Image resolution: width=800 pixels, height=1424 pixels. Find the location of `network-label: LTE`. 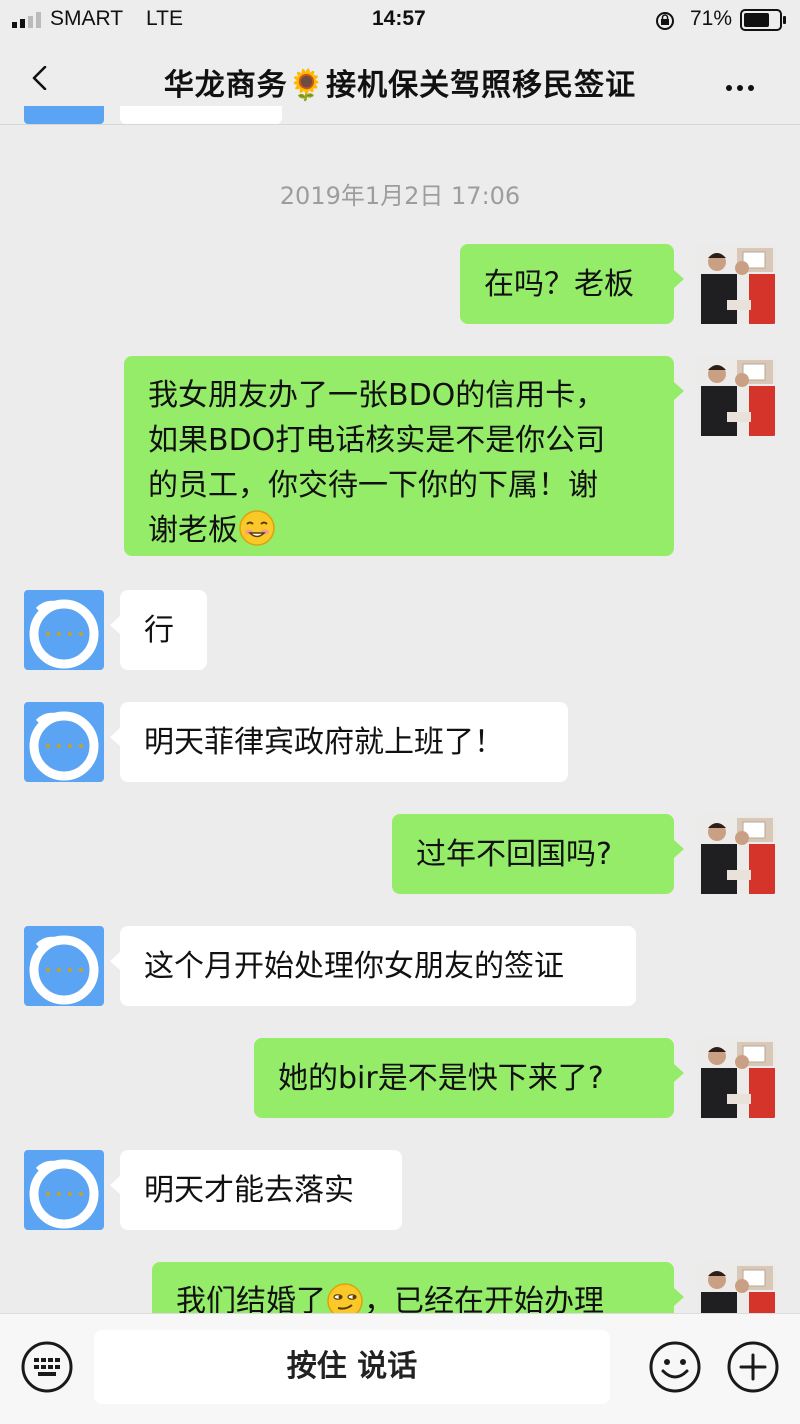

network-label: LTE is located at coordinates (164, 18).